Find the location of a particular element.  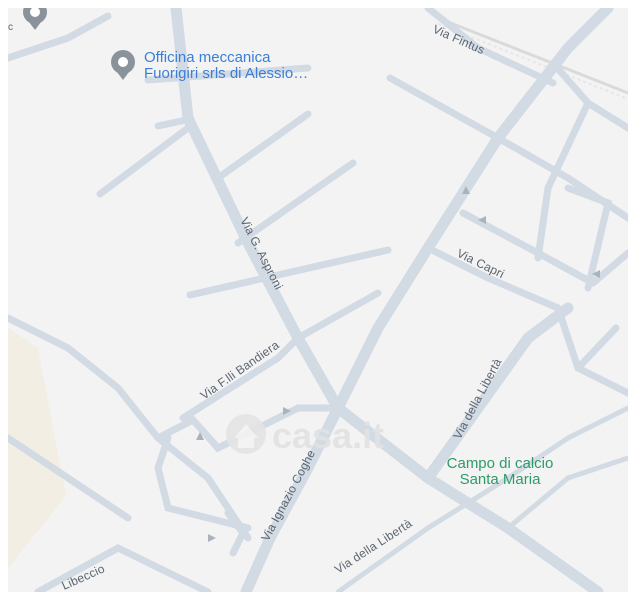

poi-campo-line2: Santa Maria is located at coordinates (500, 479).